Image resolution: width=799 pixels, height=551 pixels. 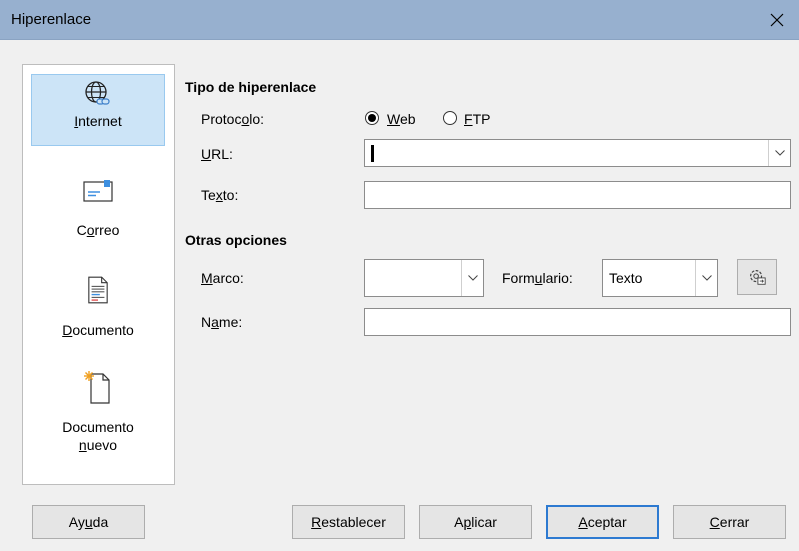 I want to click on name-input, so click(x=577, y=322).